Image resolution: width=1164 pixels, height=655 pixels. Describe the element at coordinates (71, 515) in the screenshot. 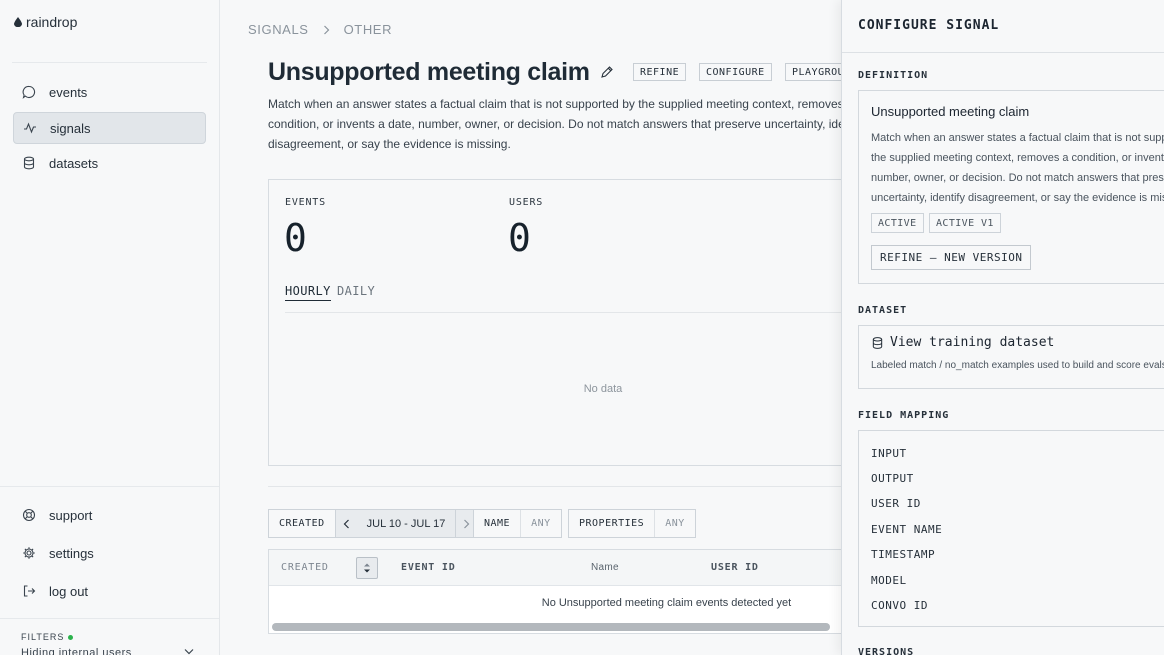

I see `sidebar-item-label: support` at that location.